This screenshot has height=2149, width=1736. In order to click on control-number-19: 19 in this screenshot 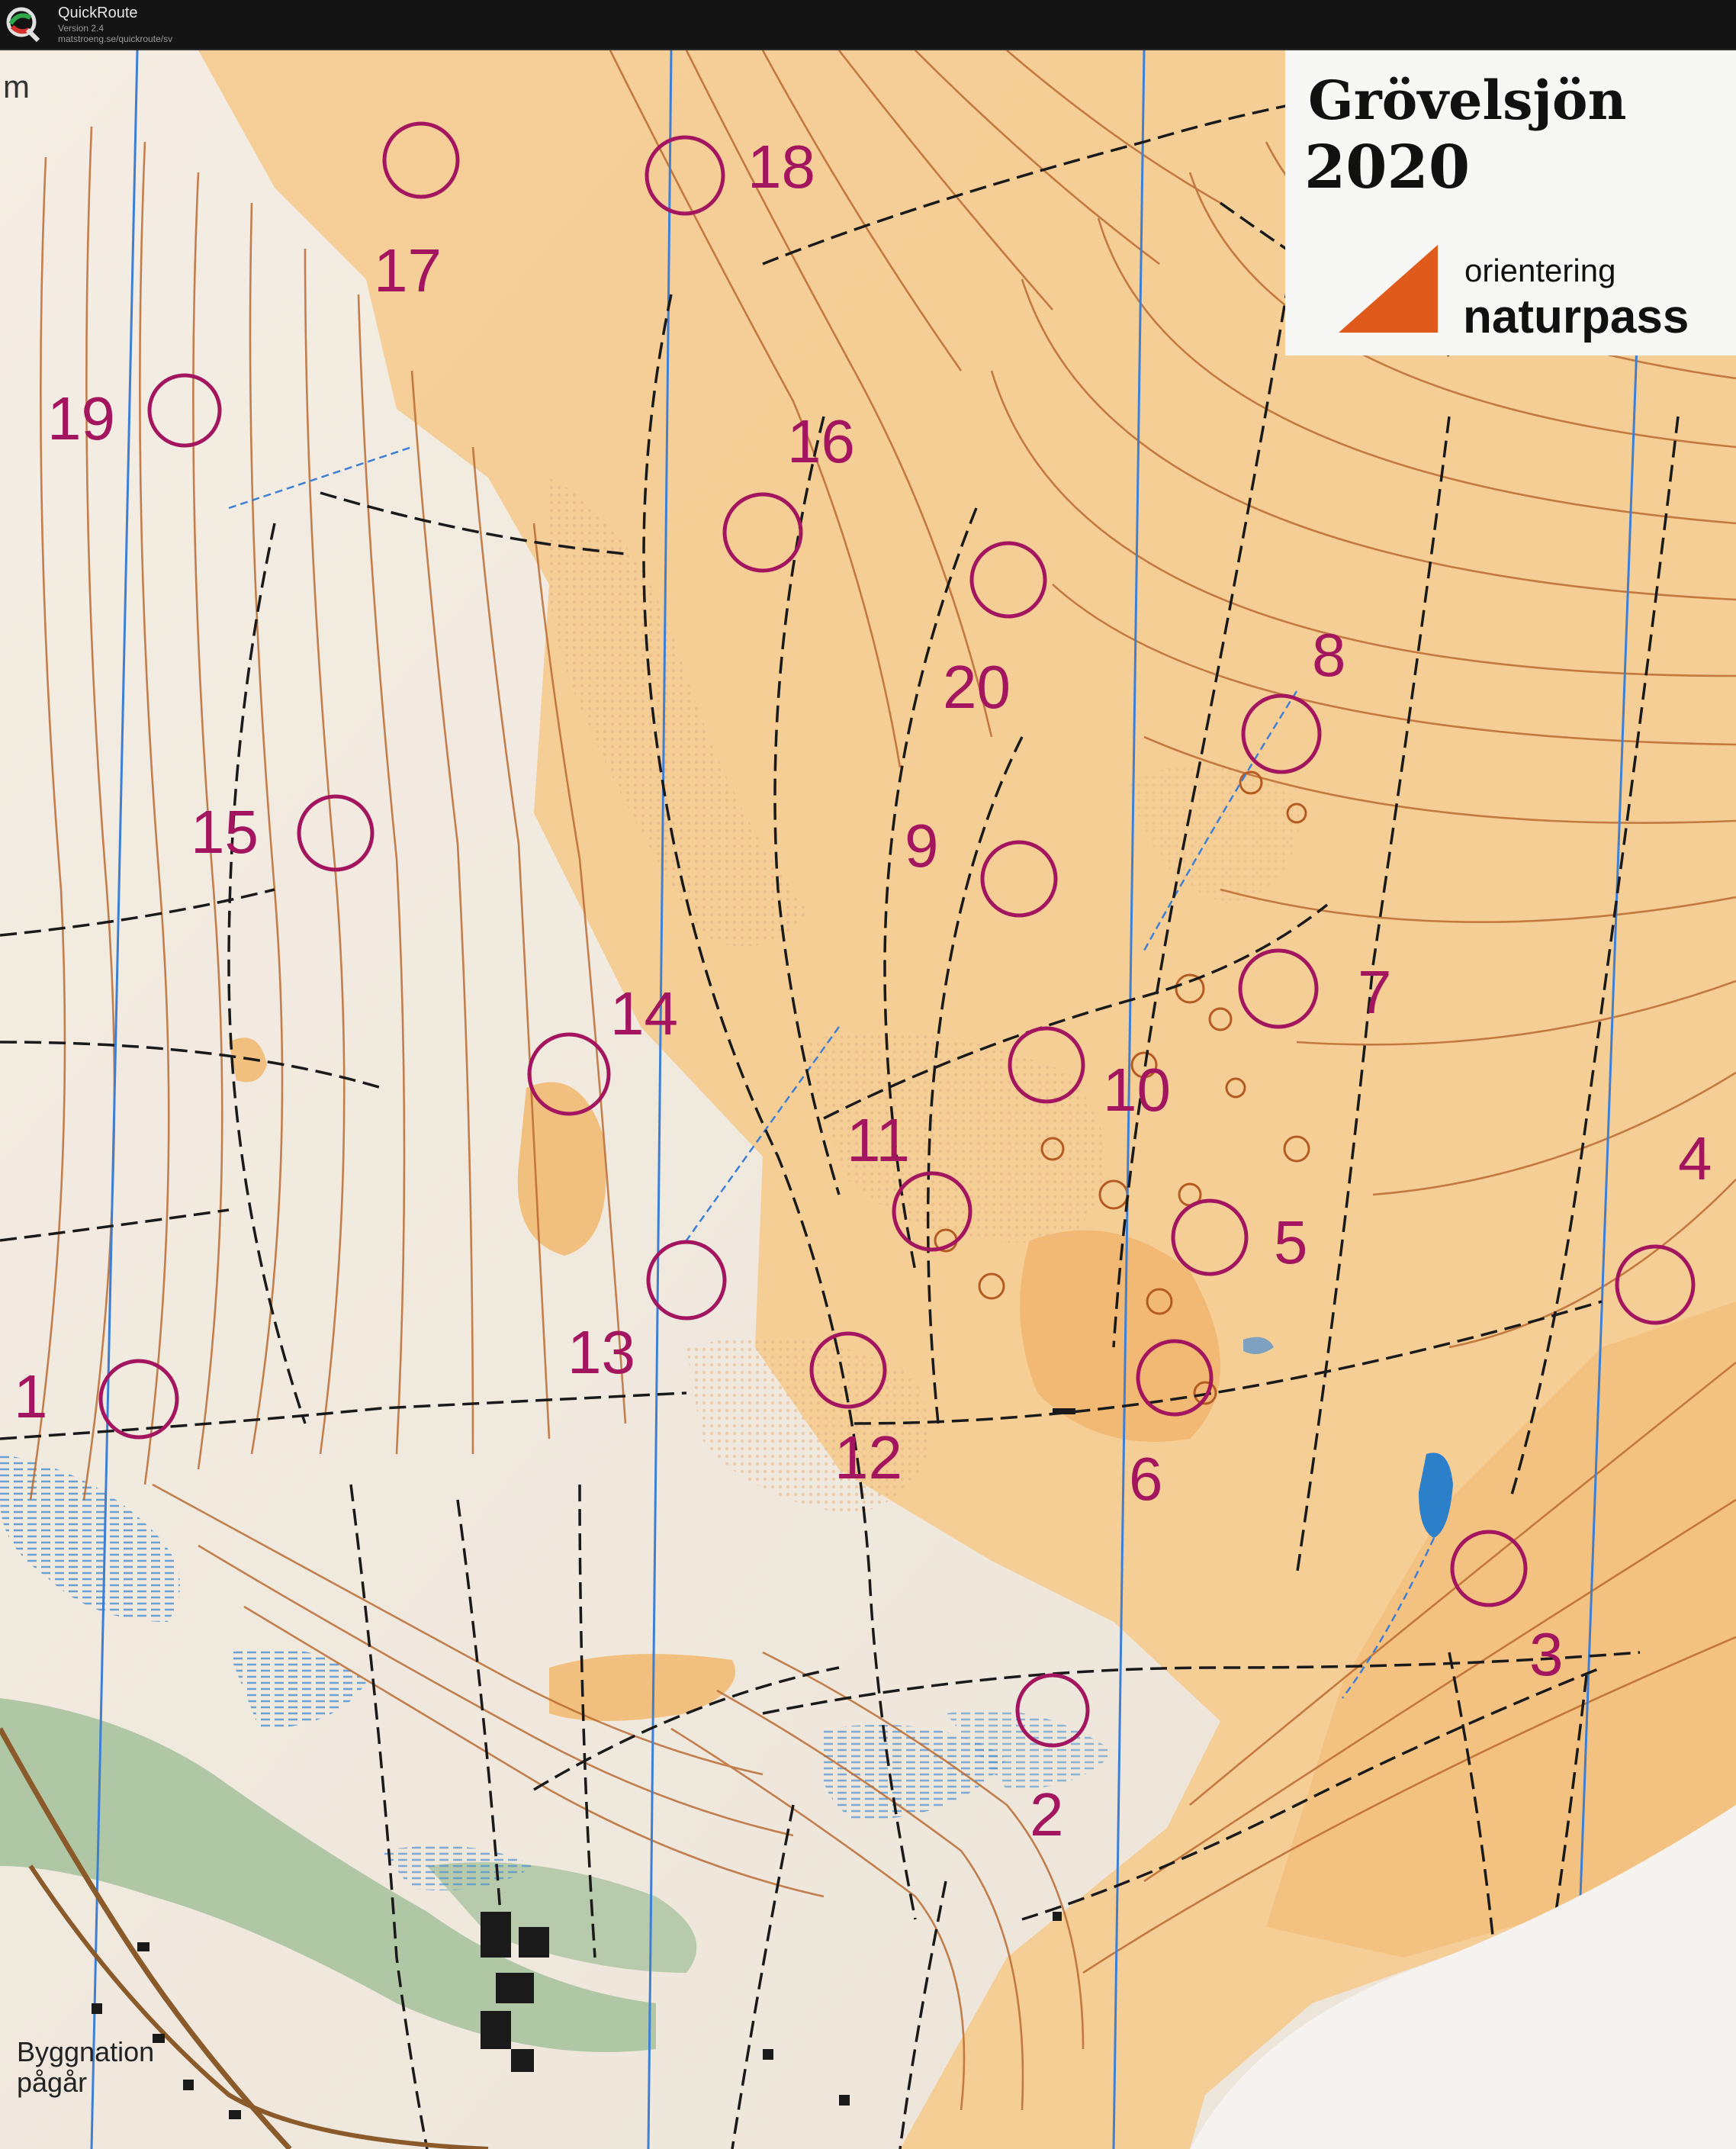, I will do `click(81, 418)`.